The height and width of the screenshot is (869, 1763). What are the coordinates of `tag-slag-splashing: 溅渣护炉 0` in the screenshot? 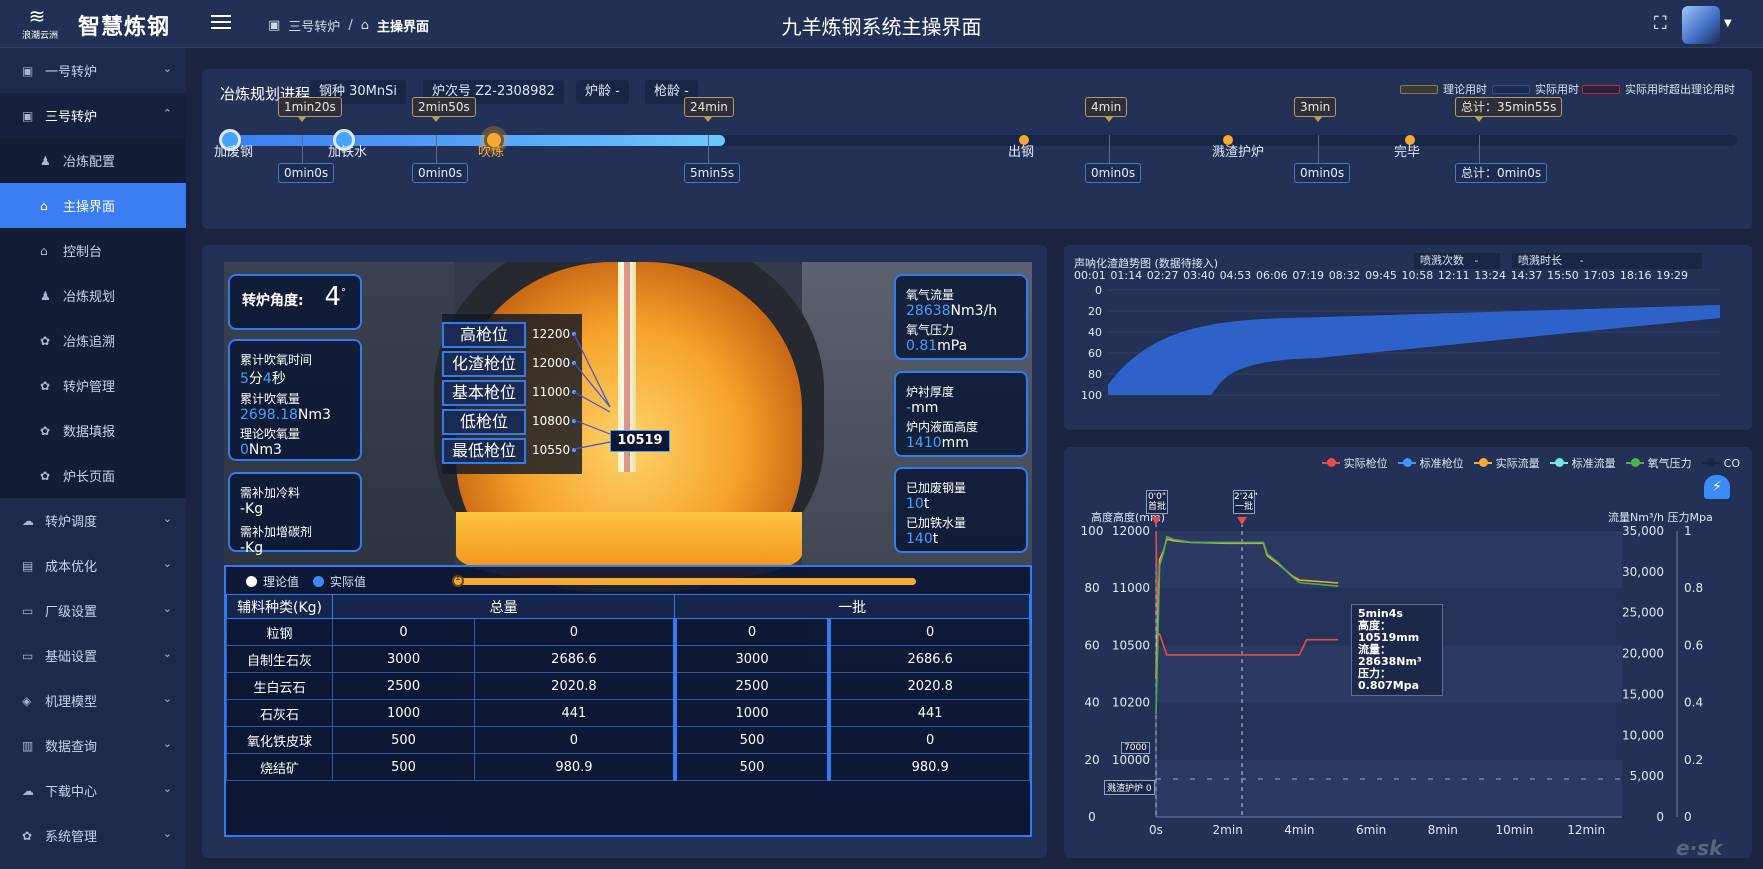 It's located at (1129, 787).